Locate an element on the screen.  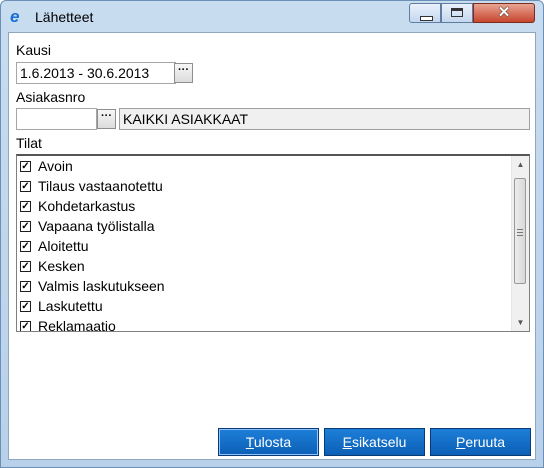
preview-label: sikatselu is located at coordinates (379, 442).